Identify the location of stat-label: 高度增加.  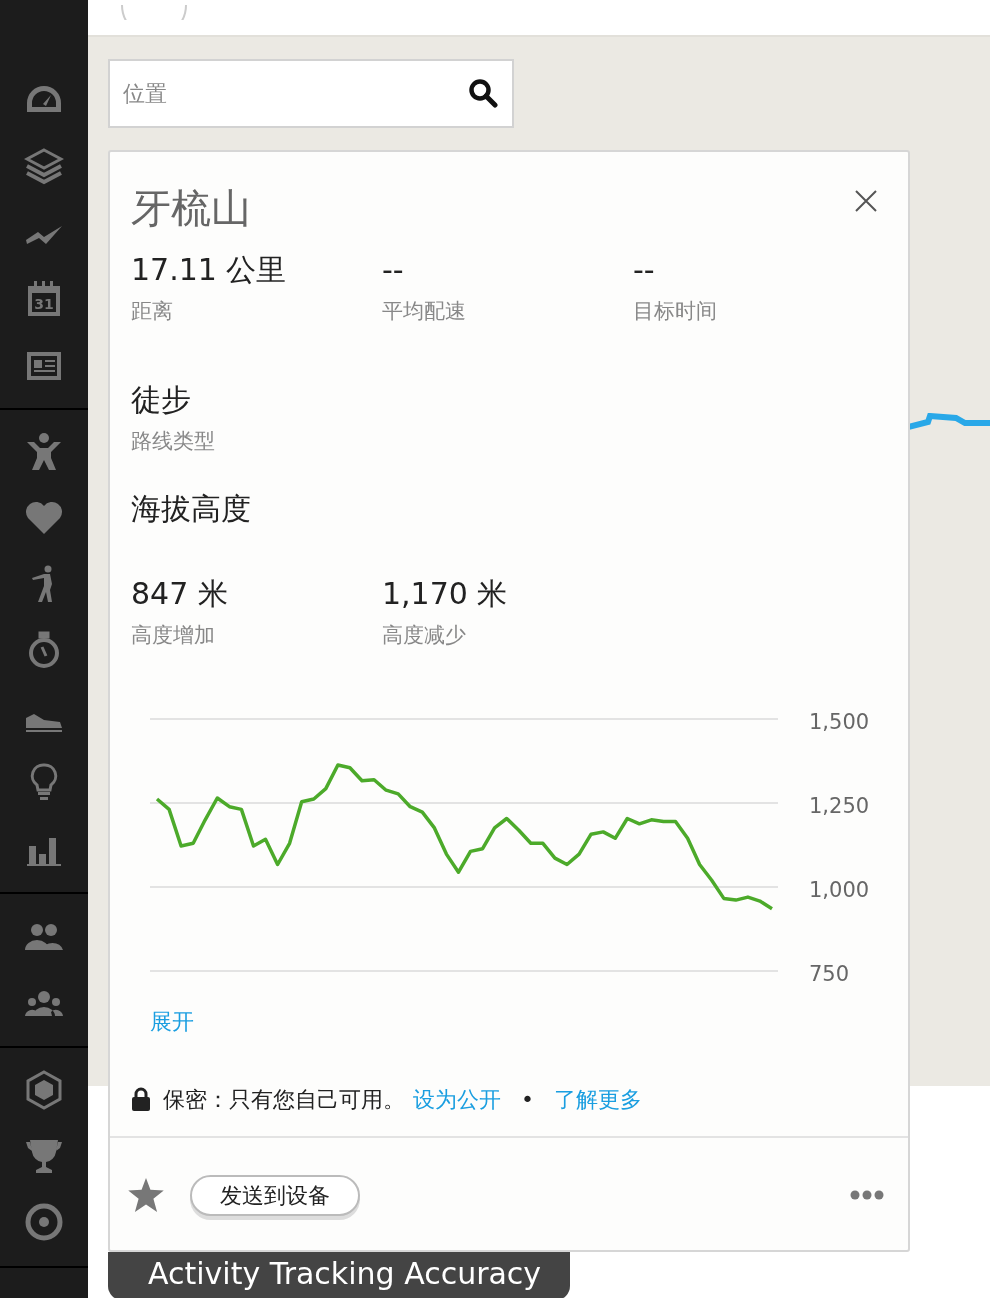
(173, 635).